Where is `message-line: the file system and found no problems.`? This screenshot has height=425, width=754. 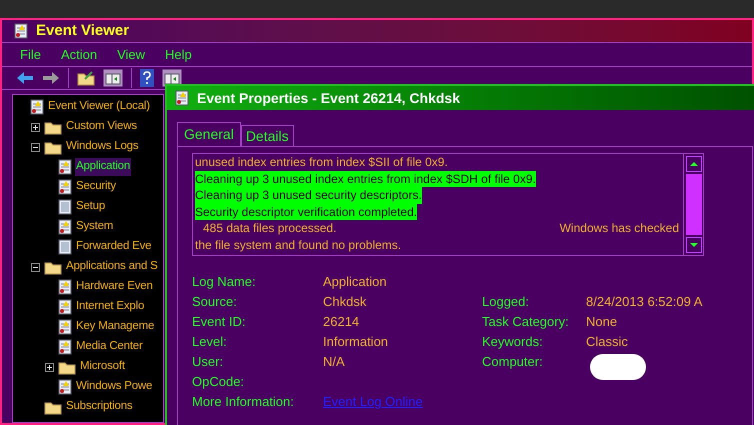 message-line: the file system and found no problems. is located at coordinates (298, 245).